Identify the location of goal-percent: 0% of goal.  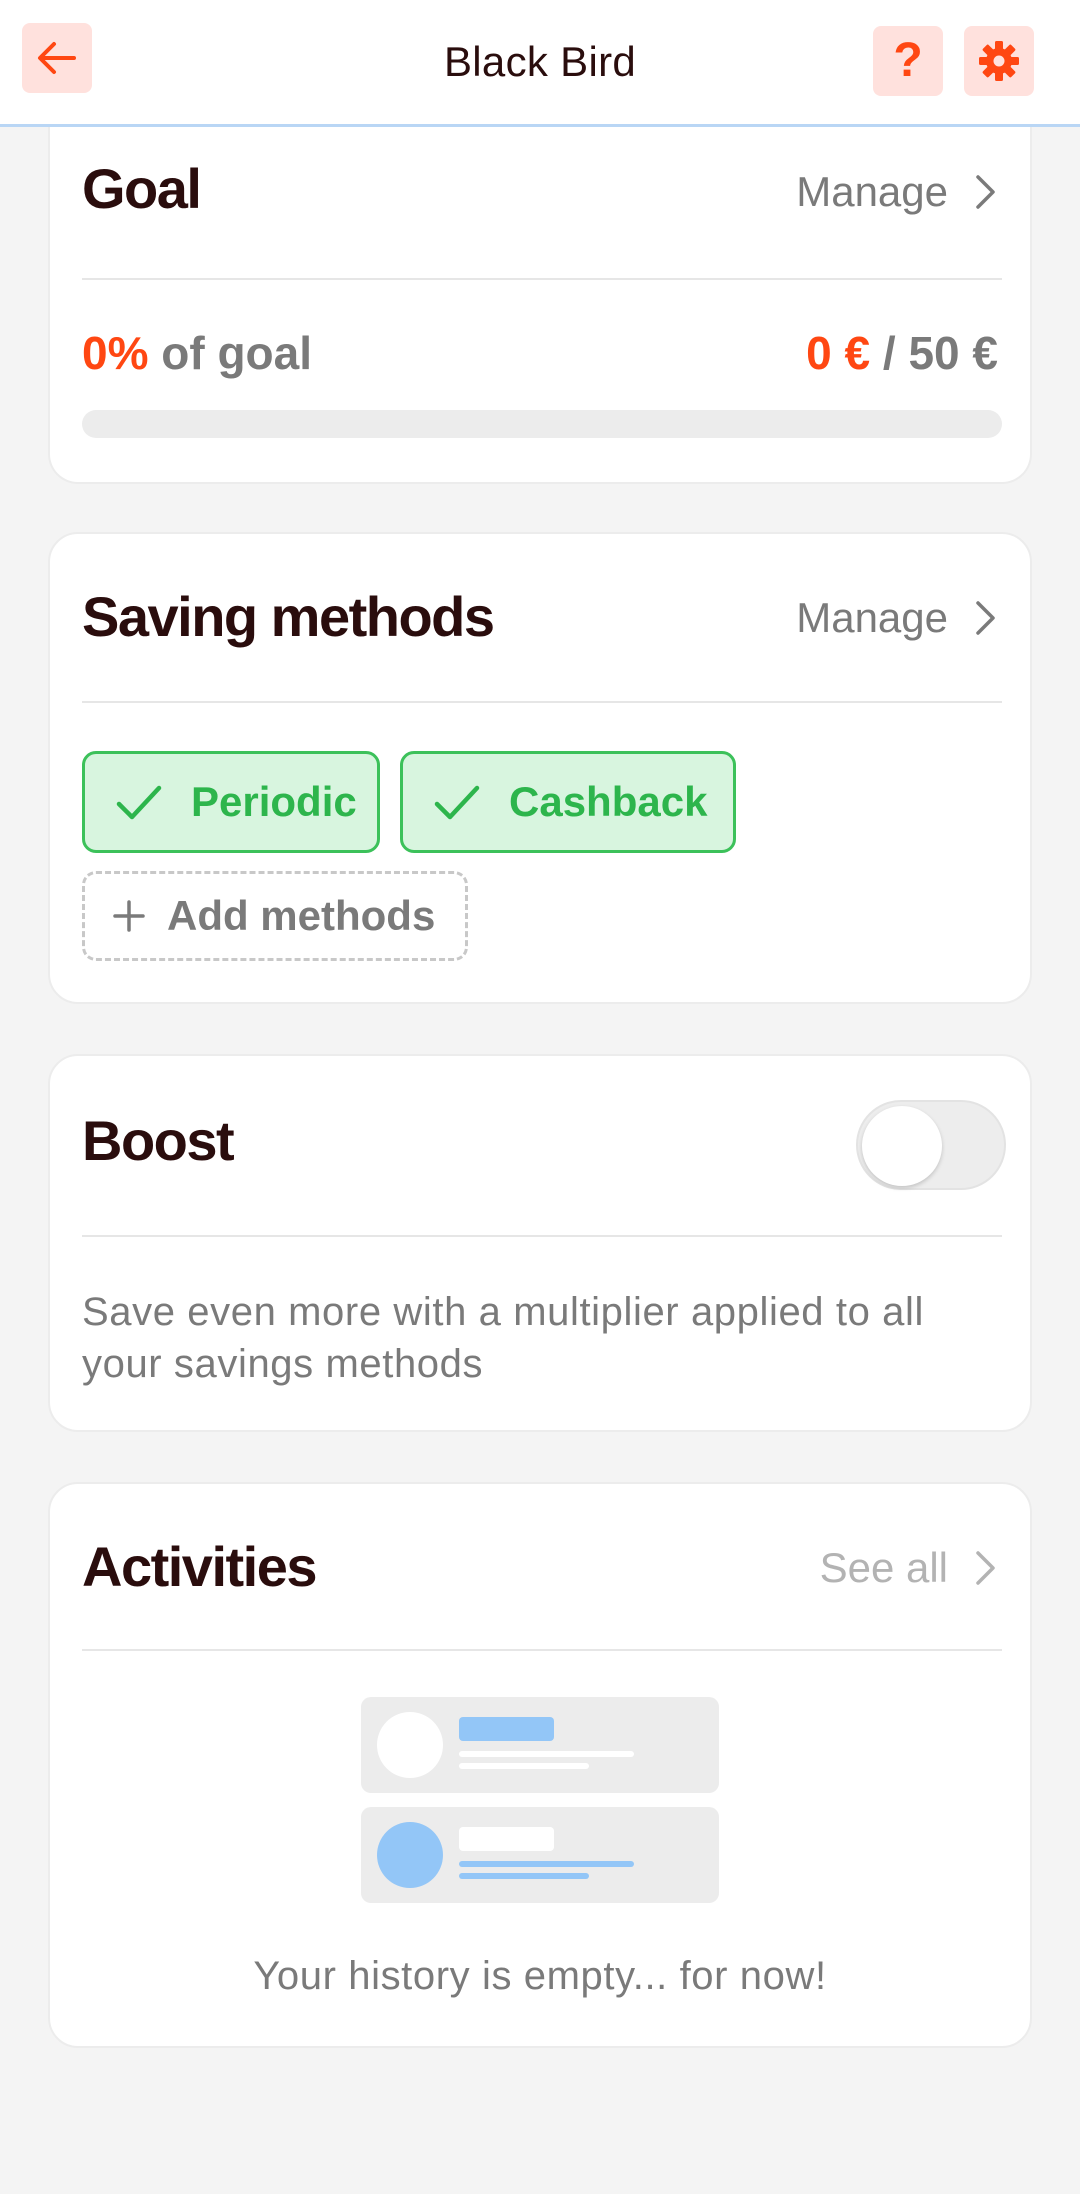
(197, 353).